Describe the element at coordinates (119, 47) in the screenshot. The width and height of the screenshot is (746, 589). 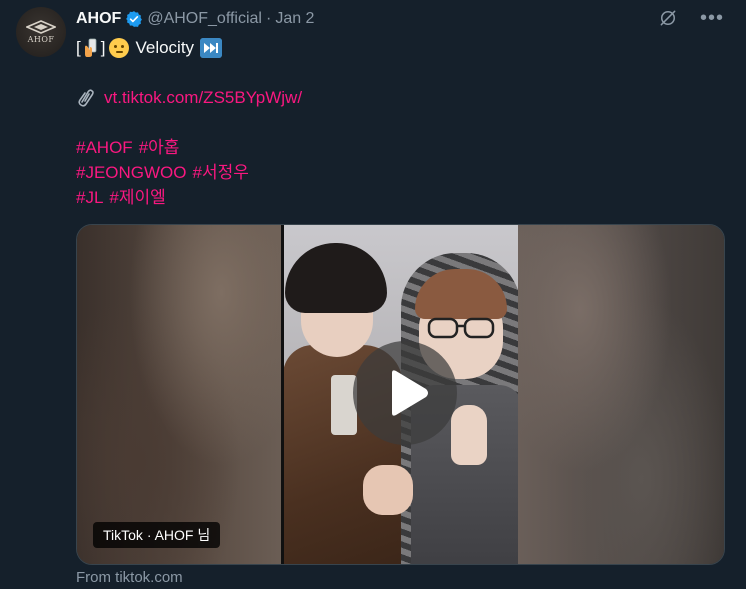
I see `thinking-face-icon` at that location.